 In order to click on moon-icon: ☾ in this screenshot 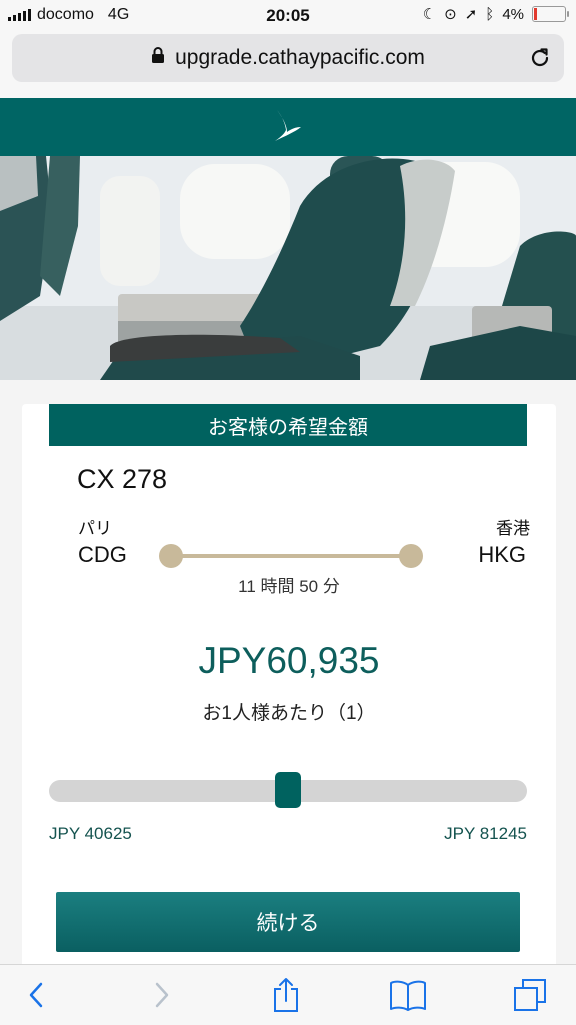, I will do `click(429, 14)`.